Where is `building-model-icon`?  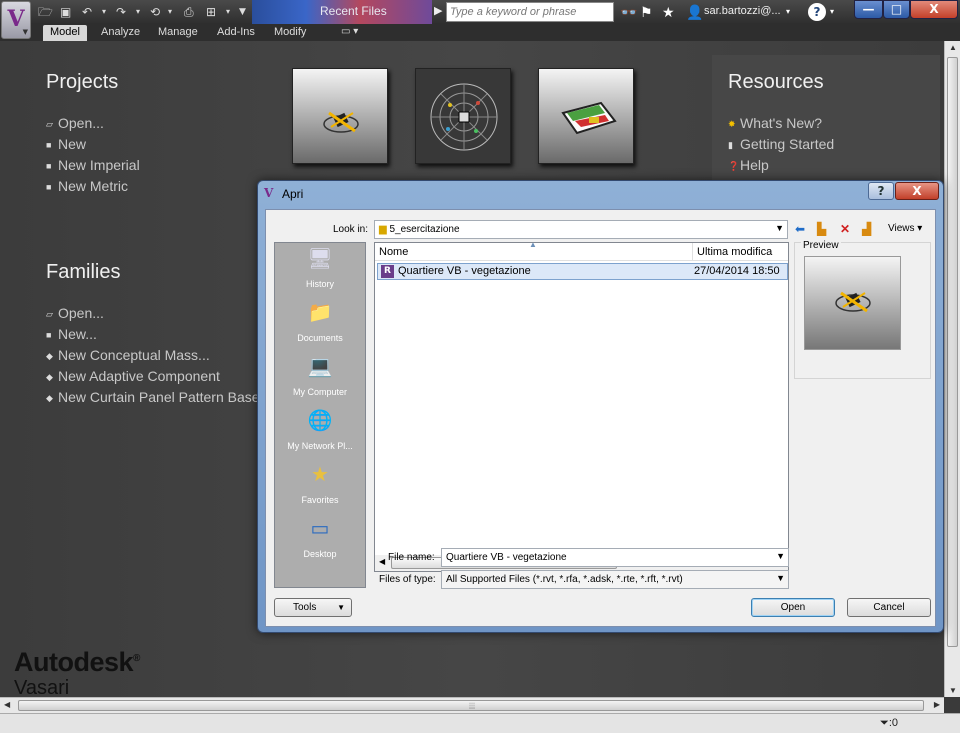 building-model-icon is located at coordinates (853, 302).